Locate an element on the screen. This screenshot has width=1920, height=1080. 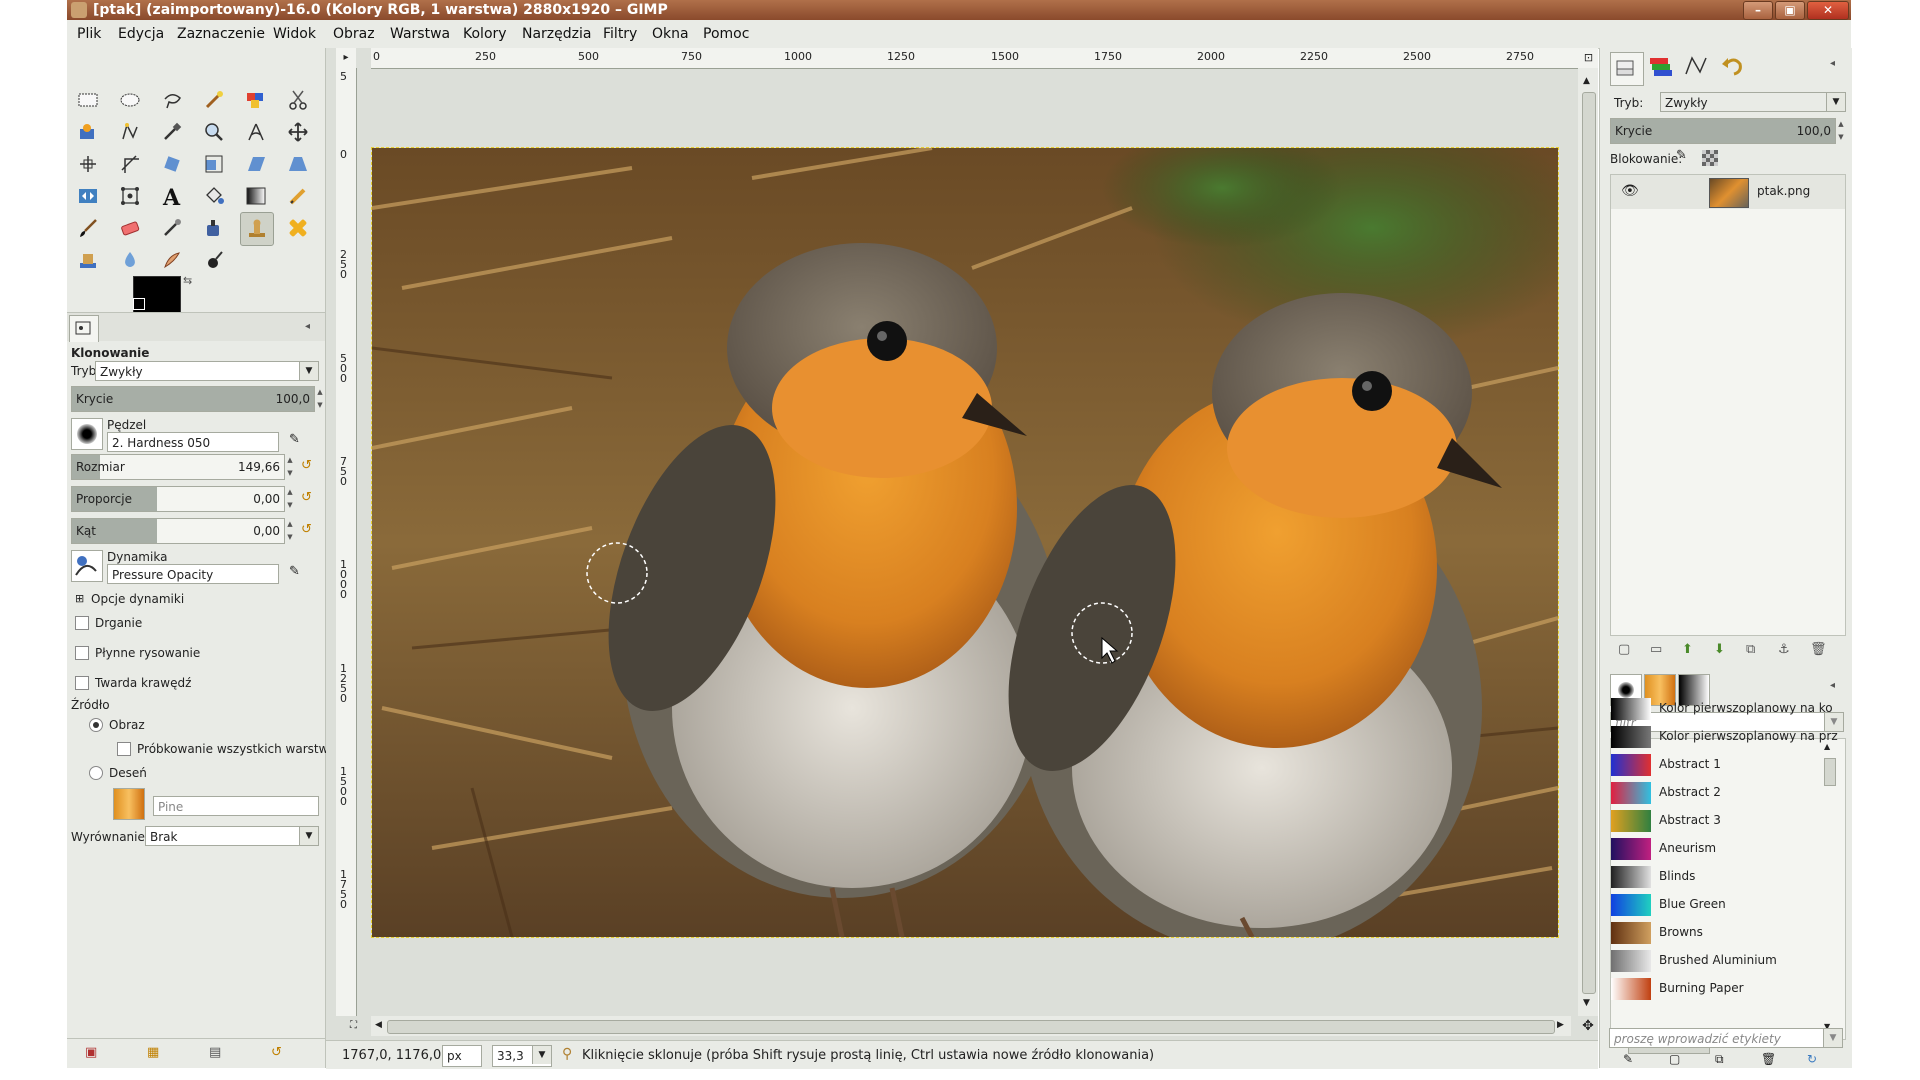
layers-opacity-slider: Krycie 100,0 is located at coordinates (1723, 131).